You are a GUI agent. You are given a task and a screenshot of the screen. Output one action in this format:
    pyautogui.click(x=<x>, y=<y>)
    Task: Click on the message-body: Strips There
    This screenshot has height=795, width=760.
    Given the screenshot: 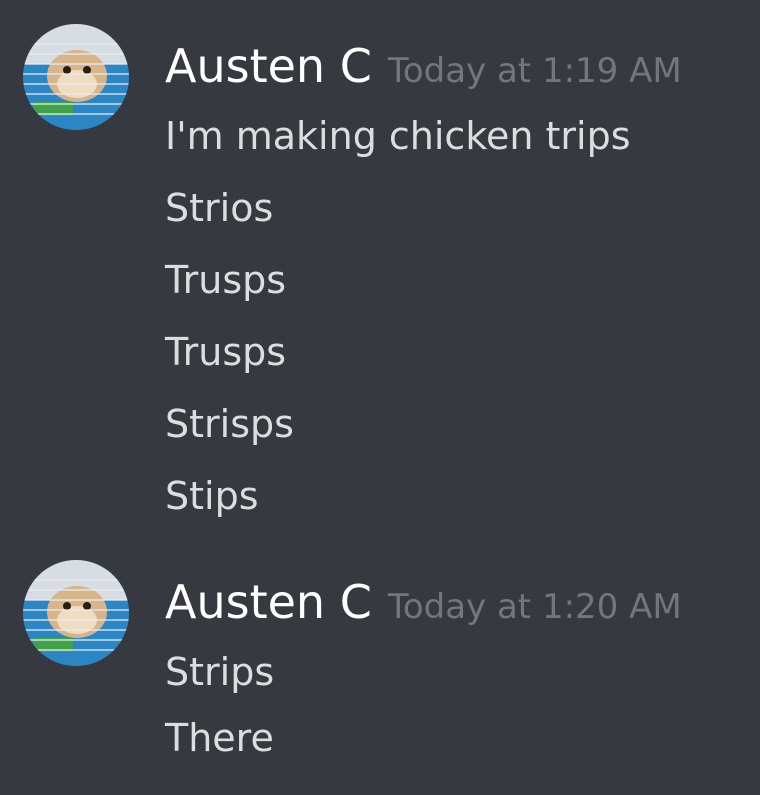 What is the action you would take?
    pyautogui.click(x=219, y=714)
    